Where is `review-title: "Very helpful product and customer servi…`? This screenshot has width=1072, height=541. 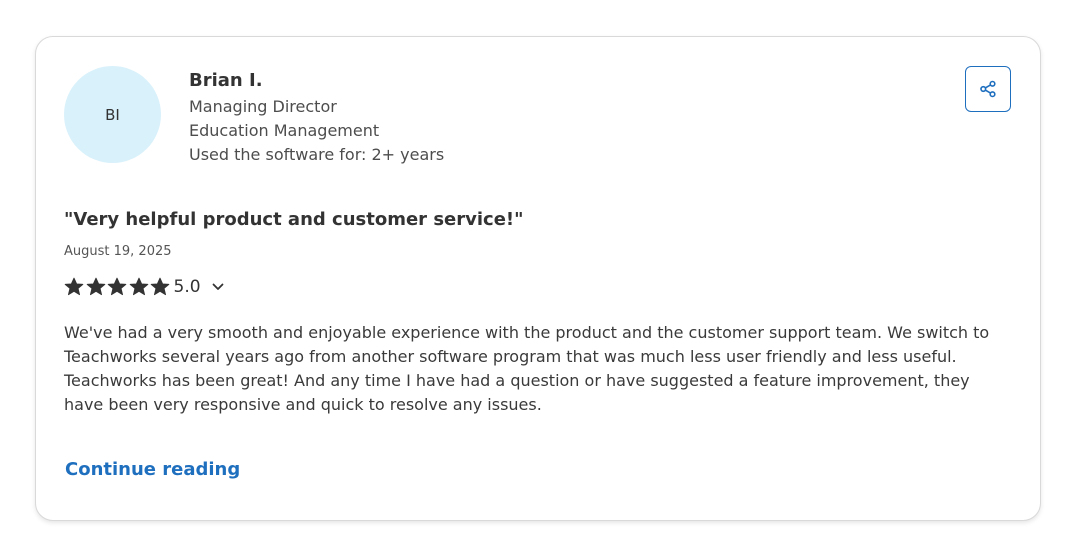 review-title: "Very helpful product and customer servi… is located at coordinates (294, 219).